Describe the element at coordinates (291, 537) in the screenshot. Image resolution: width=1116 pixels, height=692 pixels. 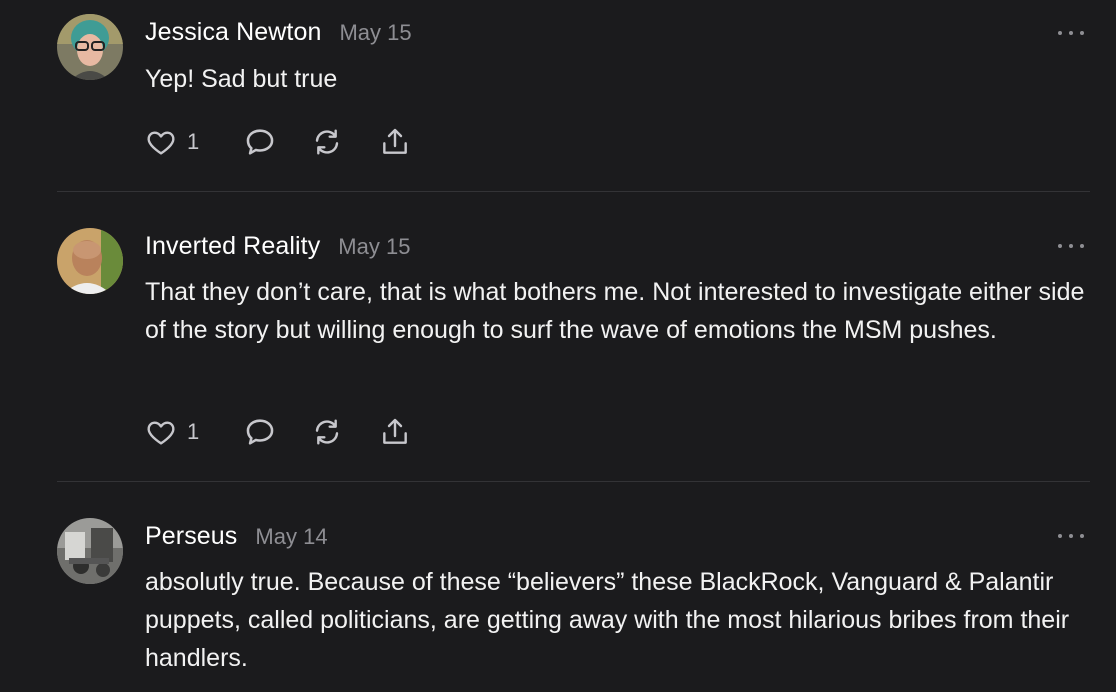
I see `comment-date: May 14` at that location.